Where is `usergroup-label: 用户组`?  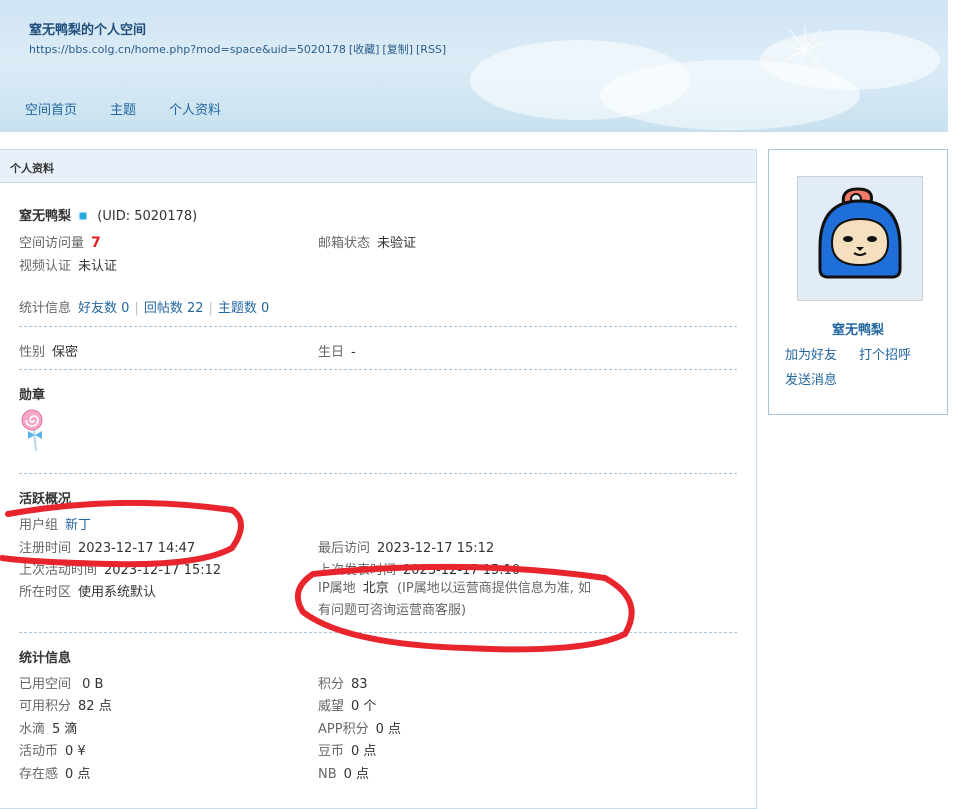
usergroup-label: 用户组 is located at coordinates (39, 525).